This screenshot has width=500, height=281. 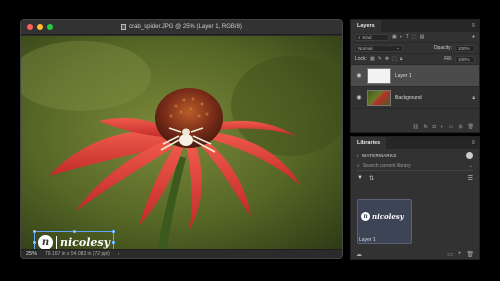 What do you see at coordinates (369, 143) in the screenshot?
I see `tab-libraries: Libraries` at bounding box center [369, 143].